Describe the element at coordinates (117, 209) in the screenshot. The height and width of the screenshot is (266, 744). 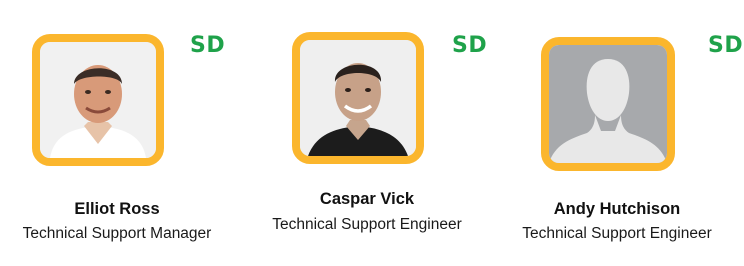
I see `member-name: Elliot Ross` at that location.